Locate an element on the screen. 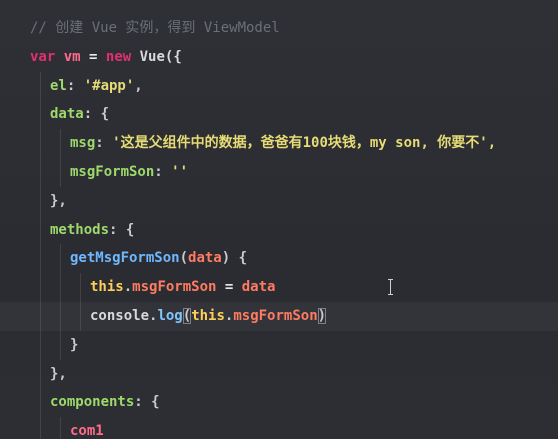 The image size is (558, 439). code-line: getMsgFormSon(data) { is located at coordinates (279, 259).